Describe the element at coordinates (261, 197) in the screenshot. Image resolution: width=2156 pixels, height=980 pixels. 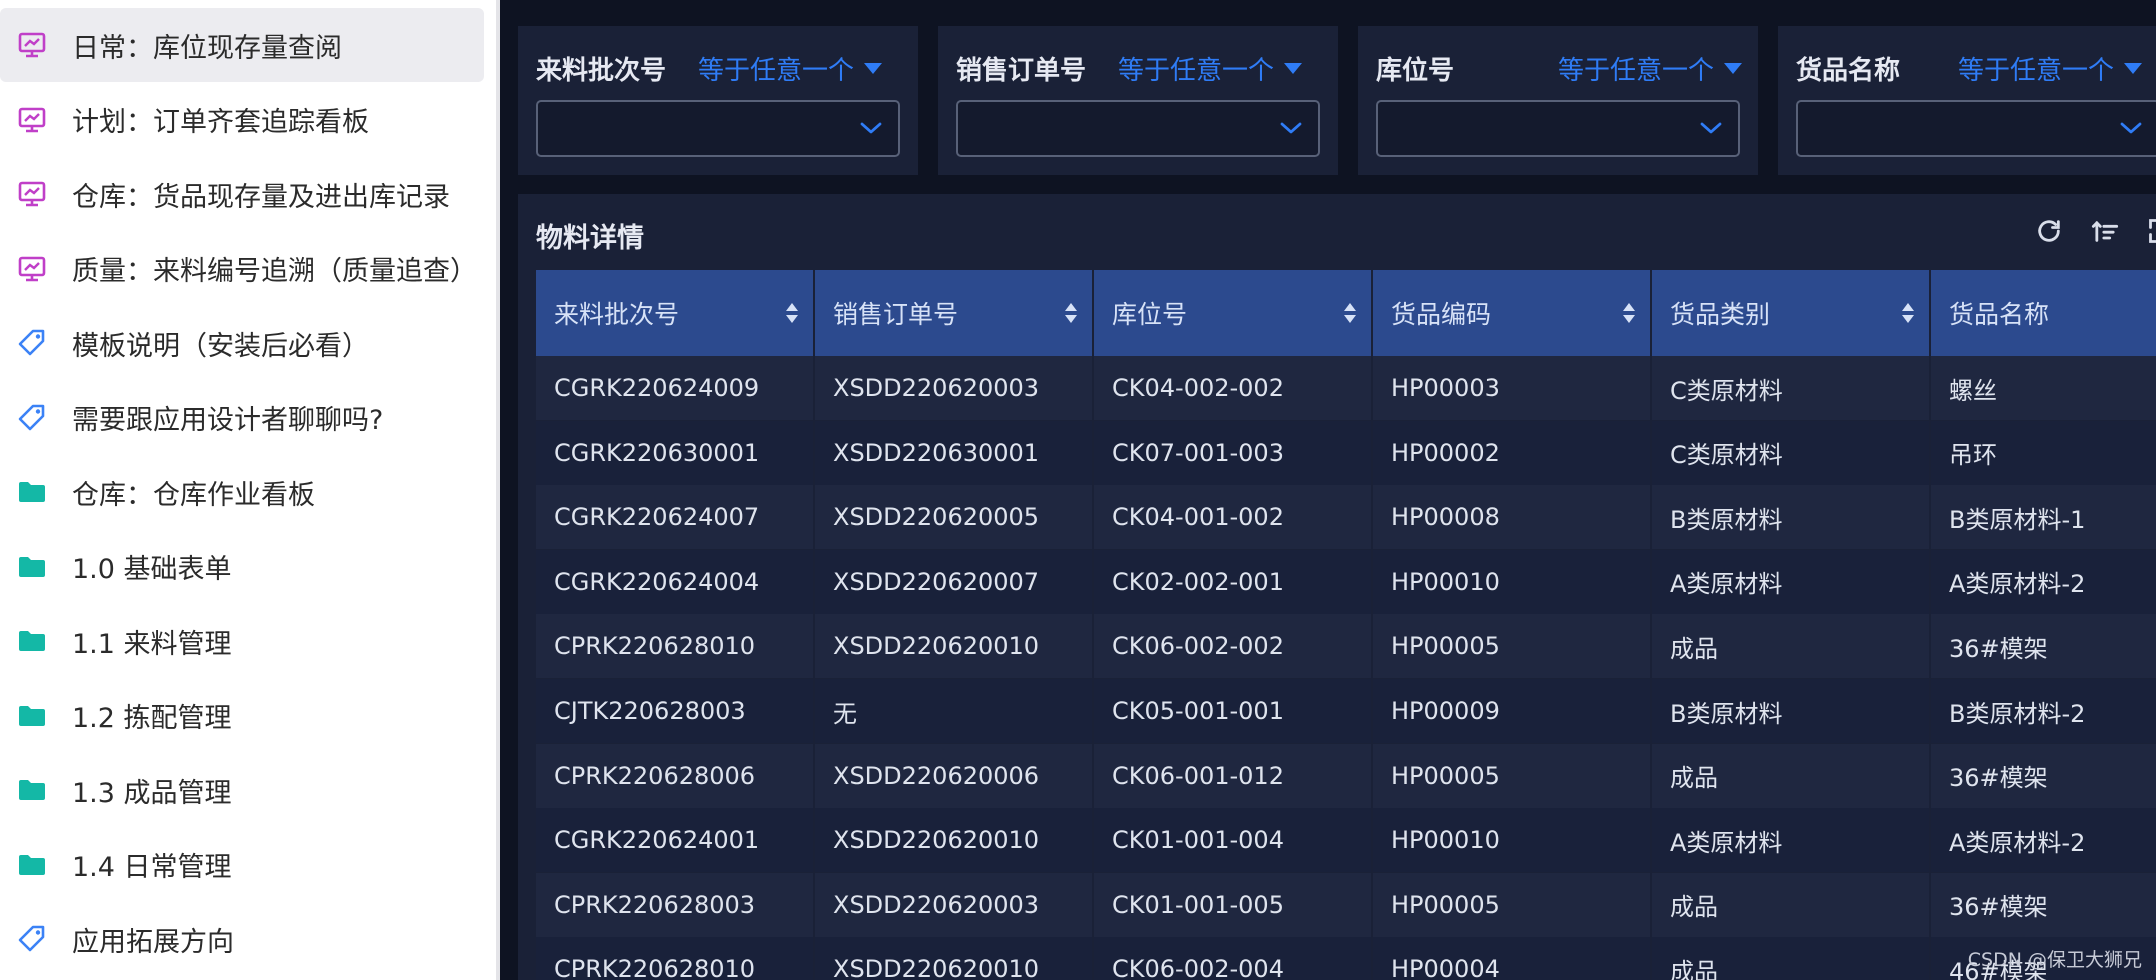
I see `sidebar-item-label: 仓库：货品现存量及进出库记录` at that location.